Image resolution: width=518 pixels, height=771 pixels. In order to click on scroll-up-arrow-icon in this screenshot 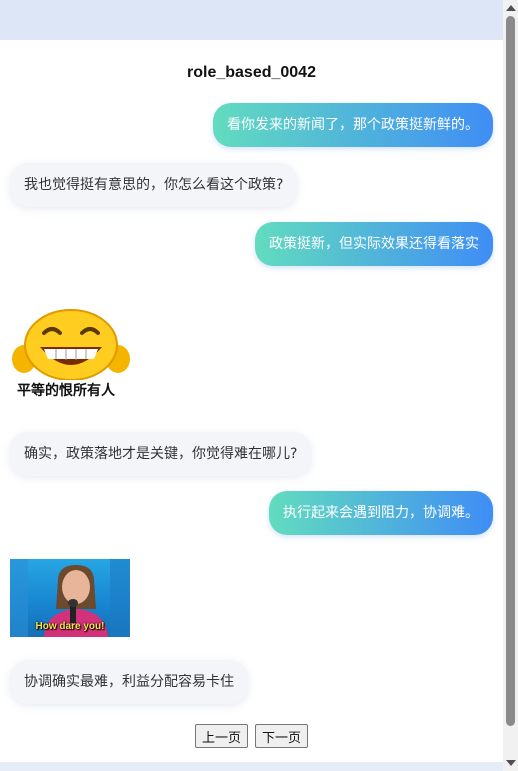, I will do `click(511, 8)`.